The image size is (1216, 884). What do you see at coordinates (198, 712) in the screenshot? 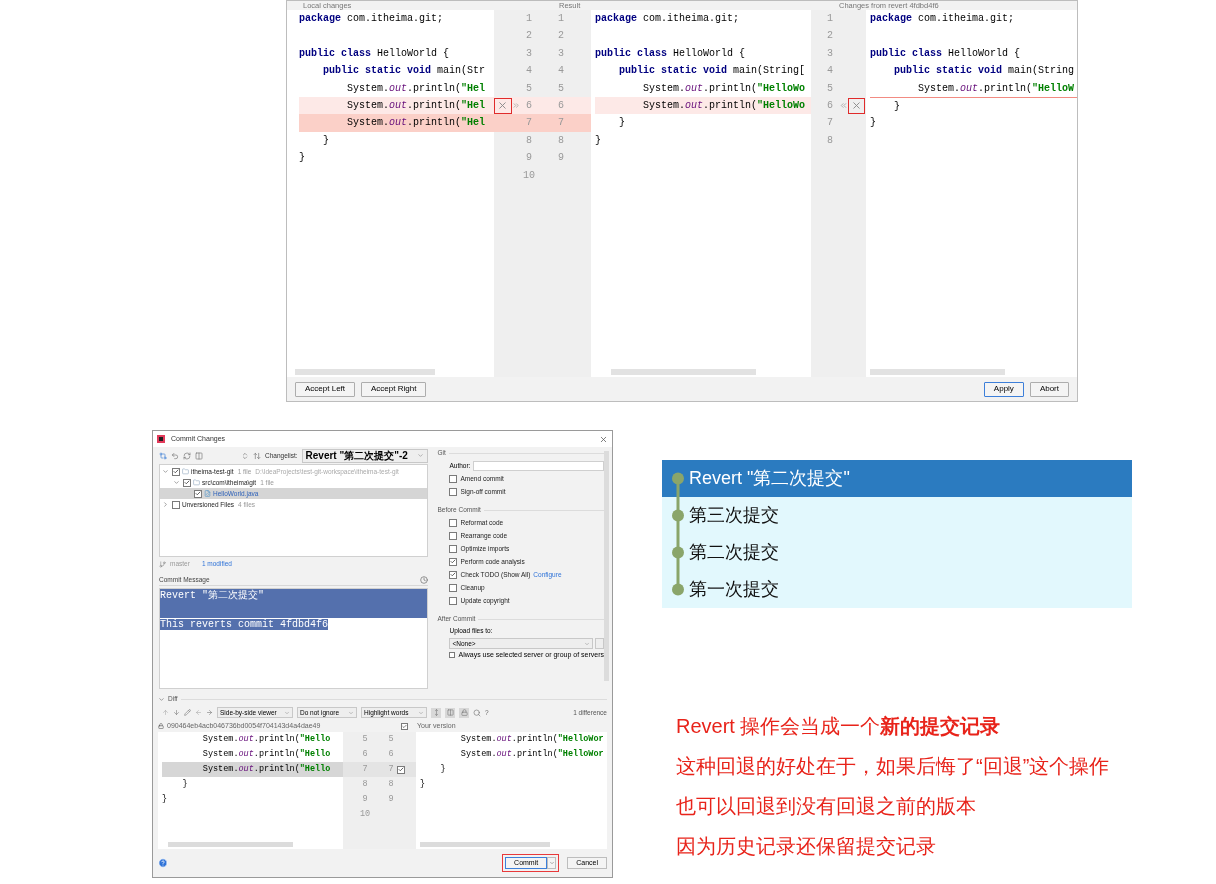
I see `arrow-left-icon` at bounding box center [198, 712].